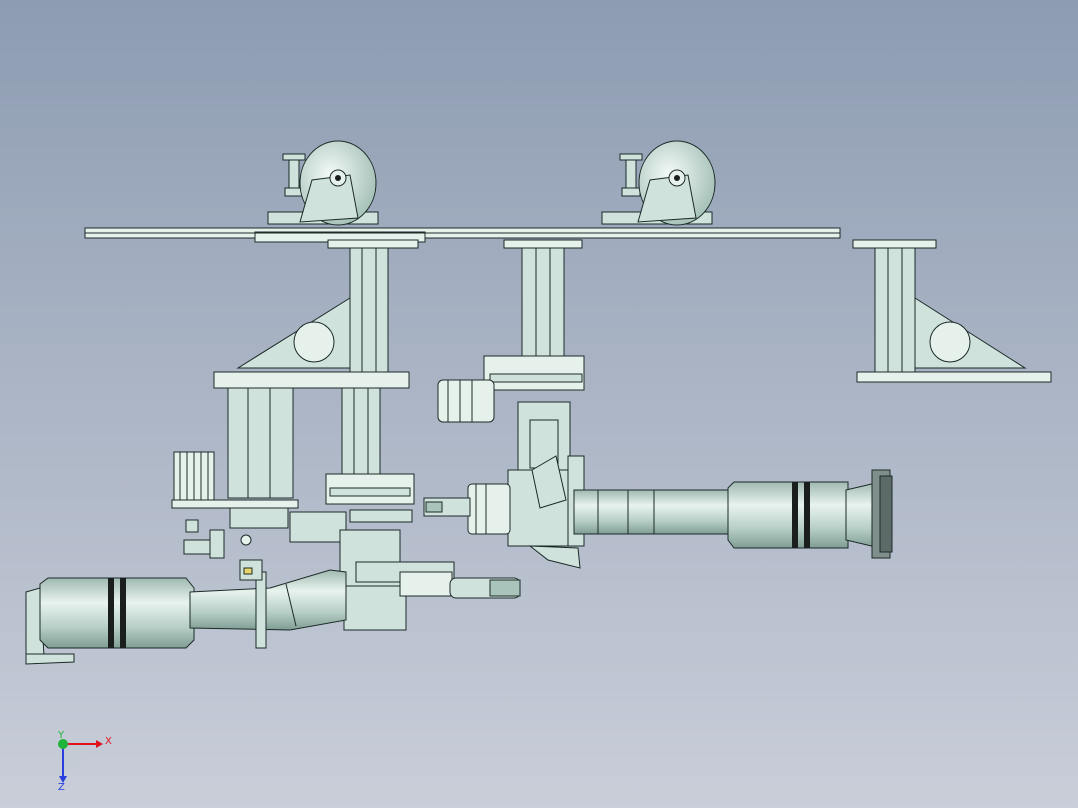  I want to click on caster-wheel-right, so click(658, 183).